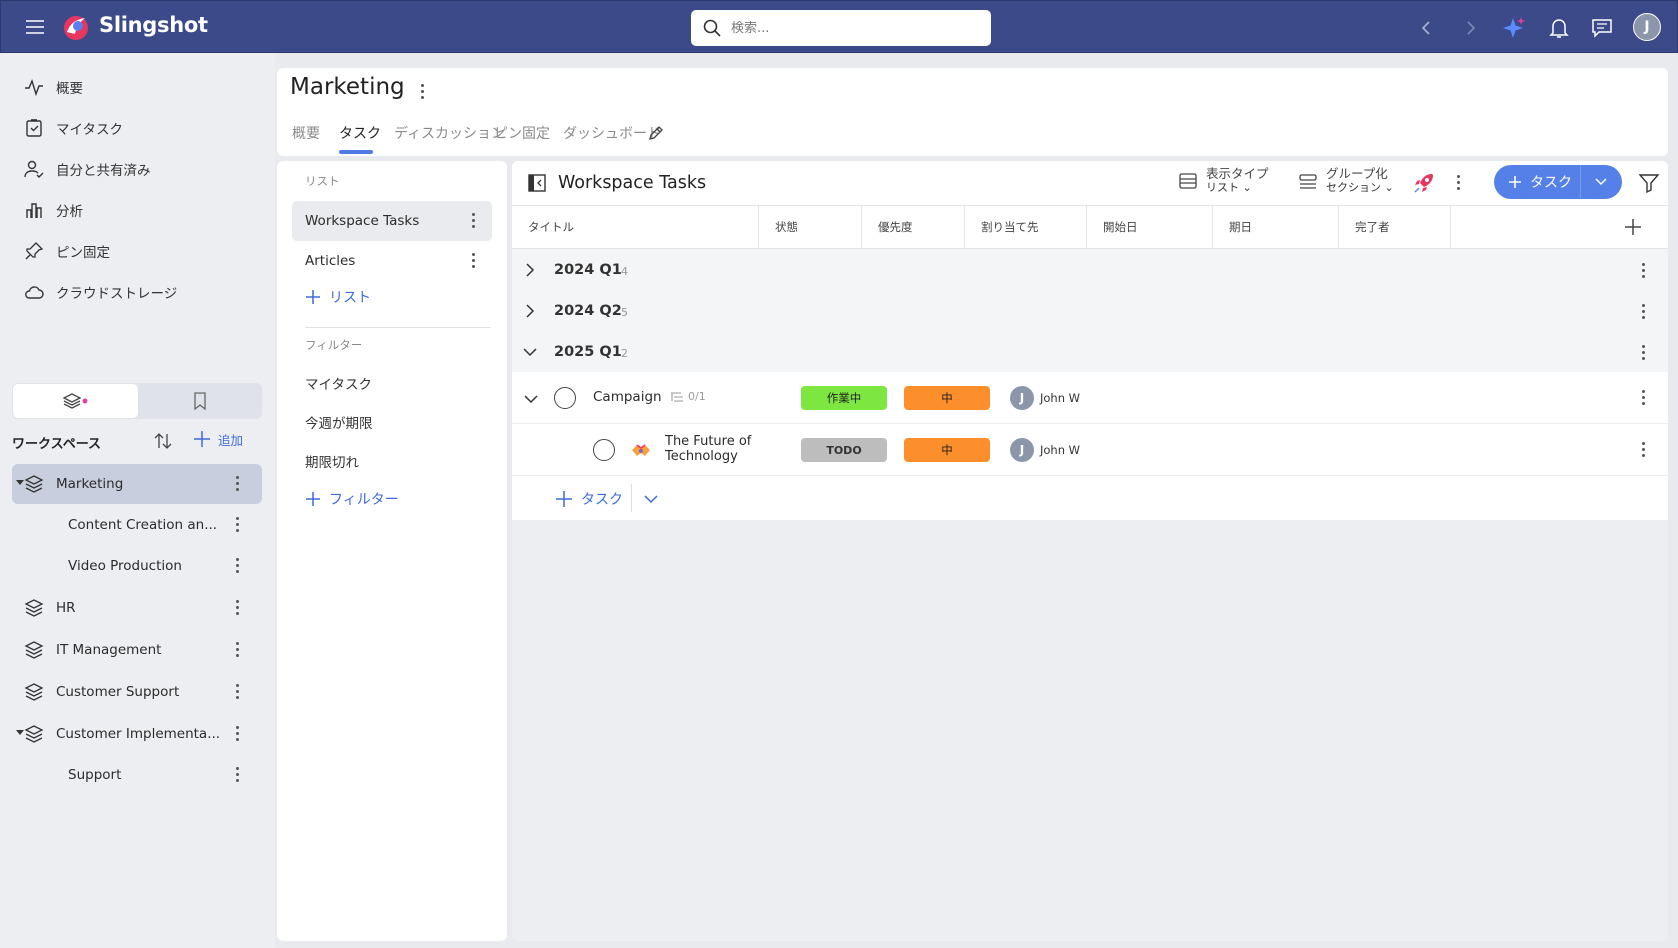 The image size is (1678, 948). I want to click on list-item-articles: Articles, so click(392, 261).